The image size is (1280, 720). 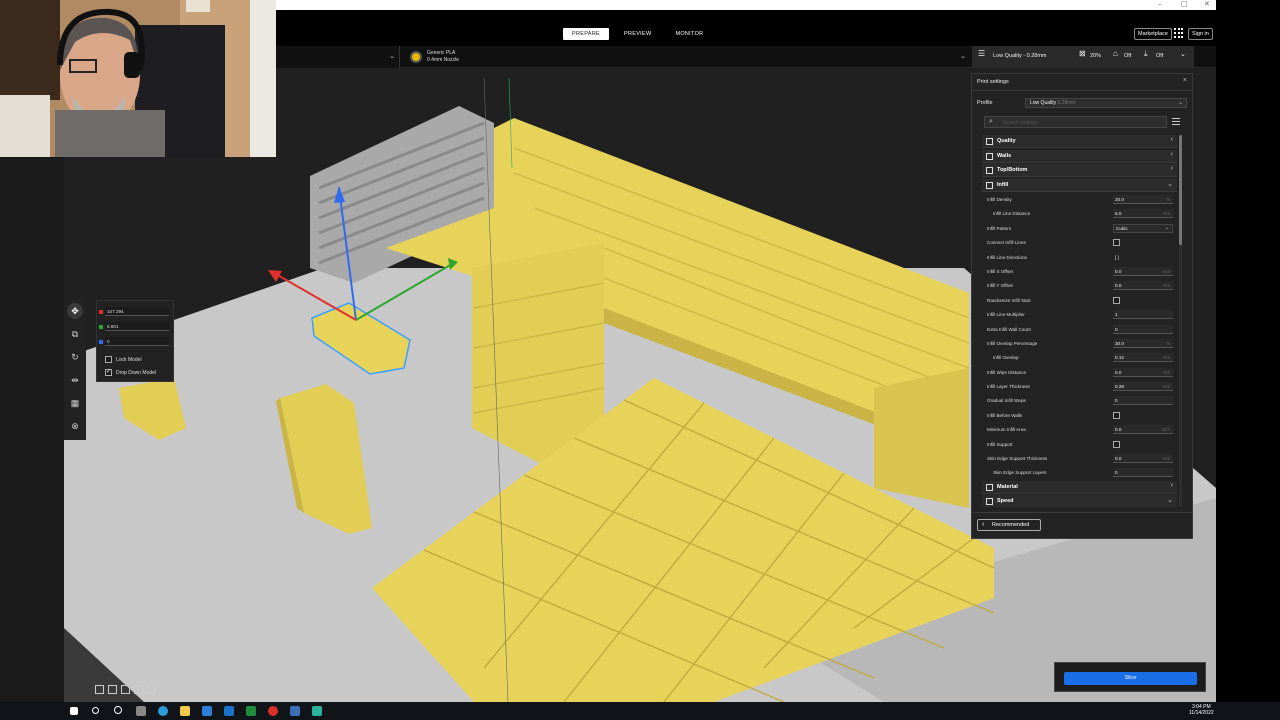 I want to click on excel-icon, so click(x=251, y=711).